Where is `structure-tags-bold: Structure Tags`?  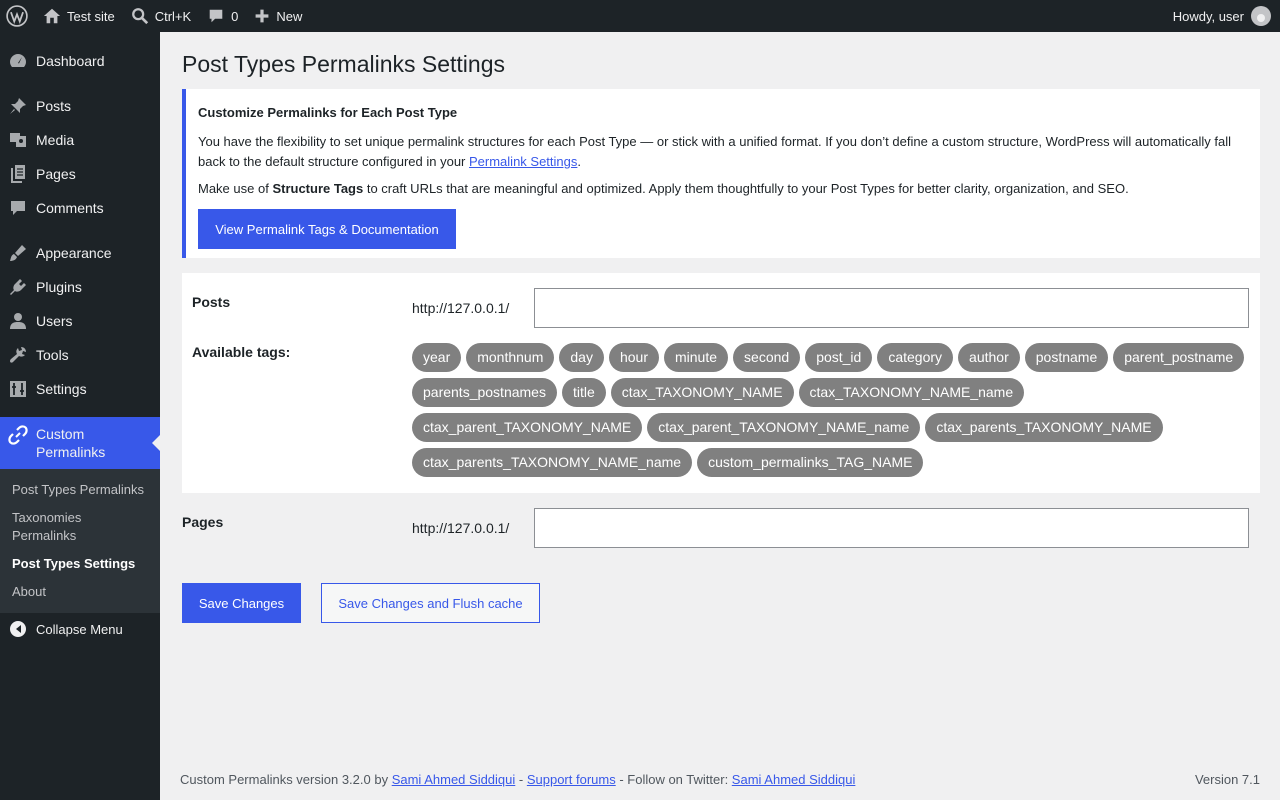
structure-tags-bold: Structure Tags is located at coordinates (318, 188).